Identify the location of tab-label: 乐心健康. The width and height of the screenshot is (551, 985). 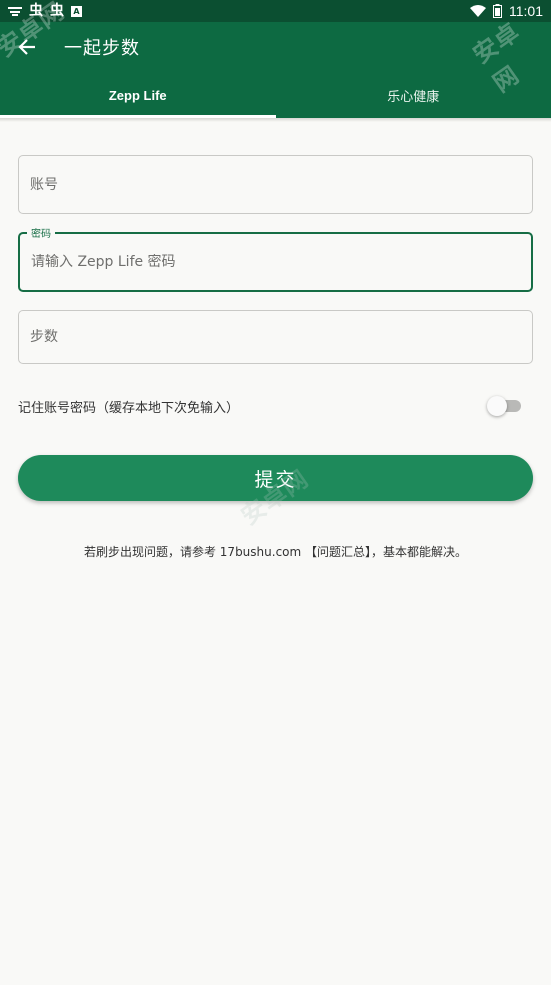
(413, 97).